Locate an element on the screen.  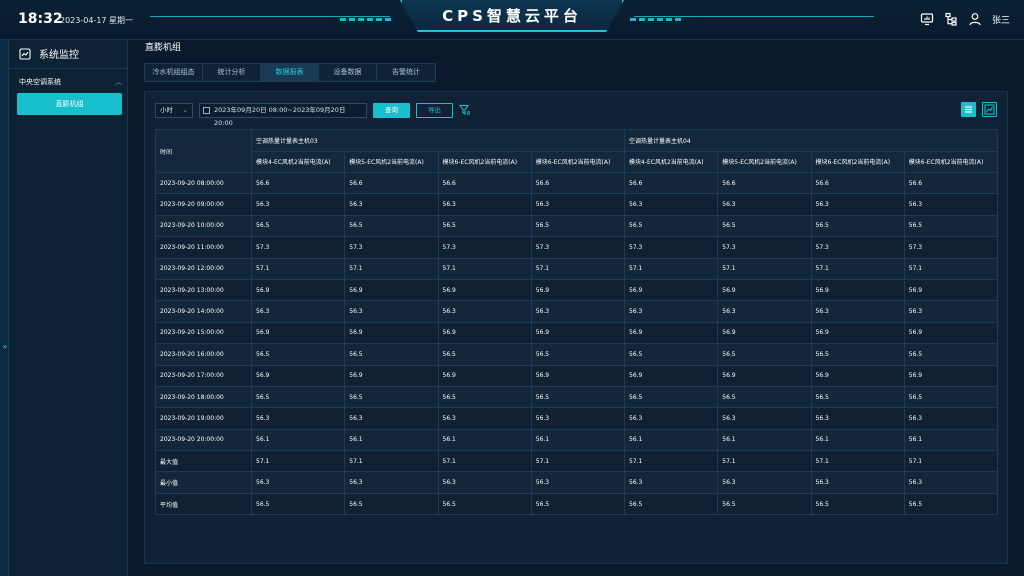
tab-device-data: 设备数据 is located at coordinates (348, 72).